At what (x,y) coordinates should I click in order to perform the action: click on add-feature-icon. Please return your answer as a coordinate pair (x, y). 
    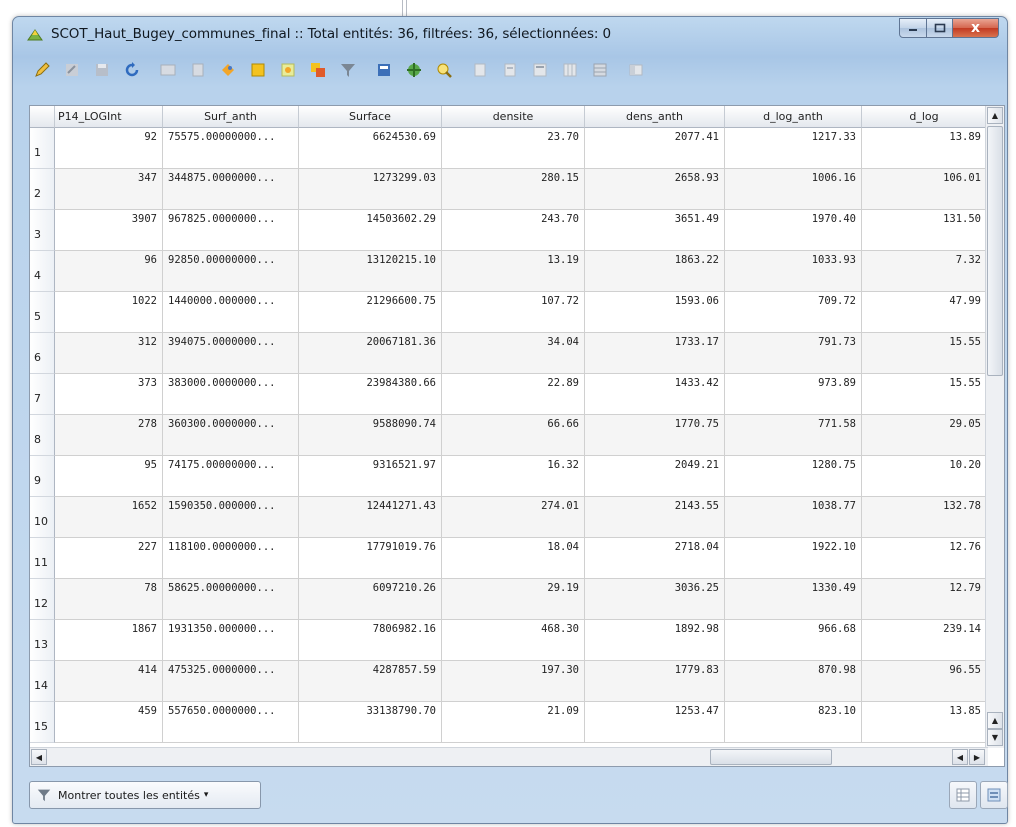
    Looking at the image, I should click on (168, 70).